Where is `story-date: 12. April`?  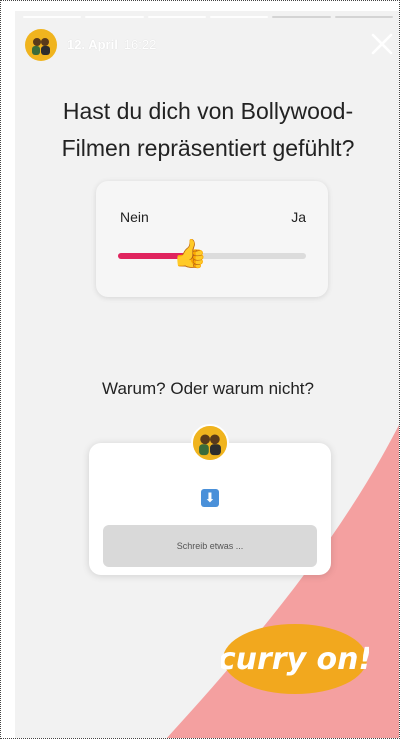
story-date: 12. April is located at coordinates (92, 44).